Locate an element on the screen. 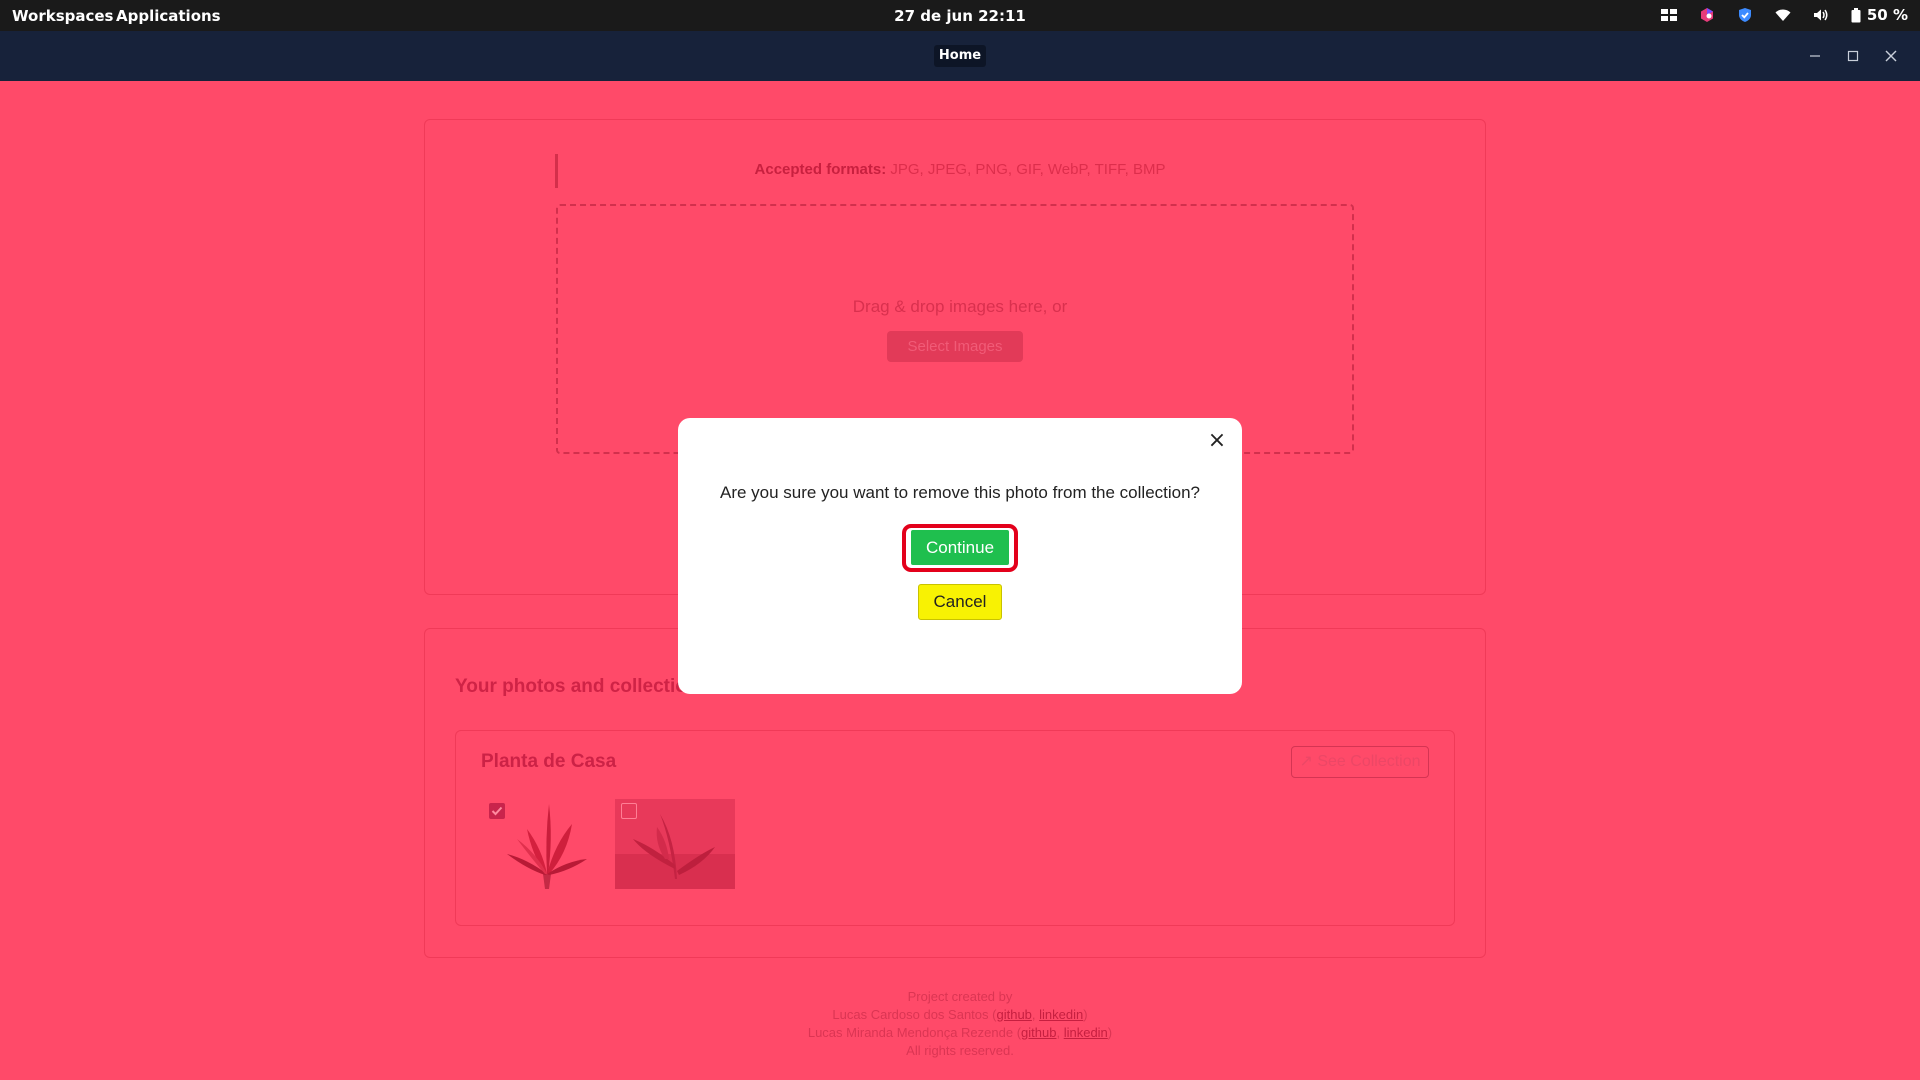  author-2-github-link: github is located at coordinates (1038, 1032).